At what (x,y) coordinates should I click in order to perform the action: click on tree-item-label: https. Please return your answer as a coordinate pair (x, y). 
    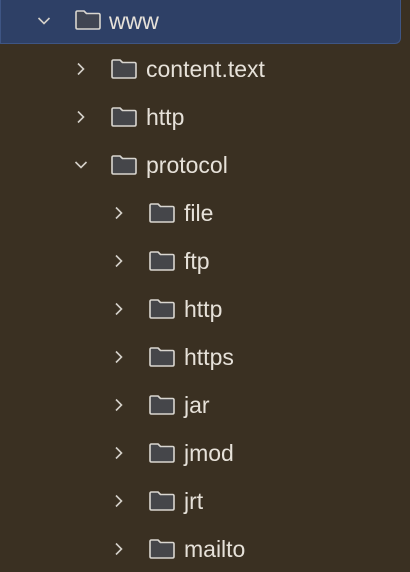
    Looking at the image, I should click on (209, 357).